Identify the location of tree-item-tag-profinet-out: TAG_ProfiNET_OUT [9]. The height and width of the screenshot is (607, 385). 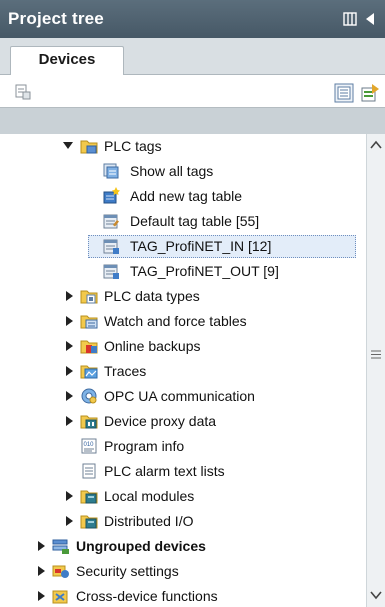
(183, 271).